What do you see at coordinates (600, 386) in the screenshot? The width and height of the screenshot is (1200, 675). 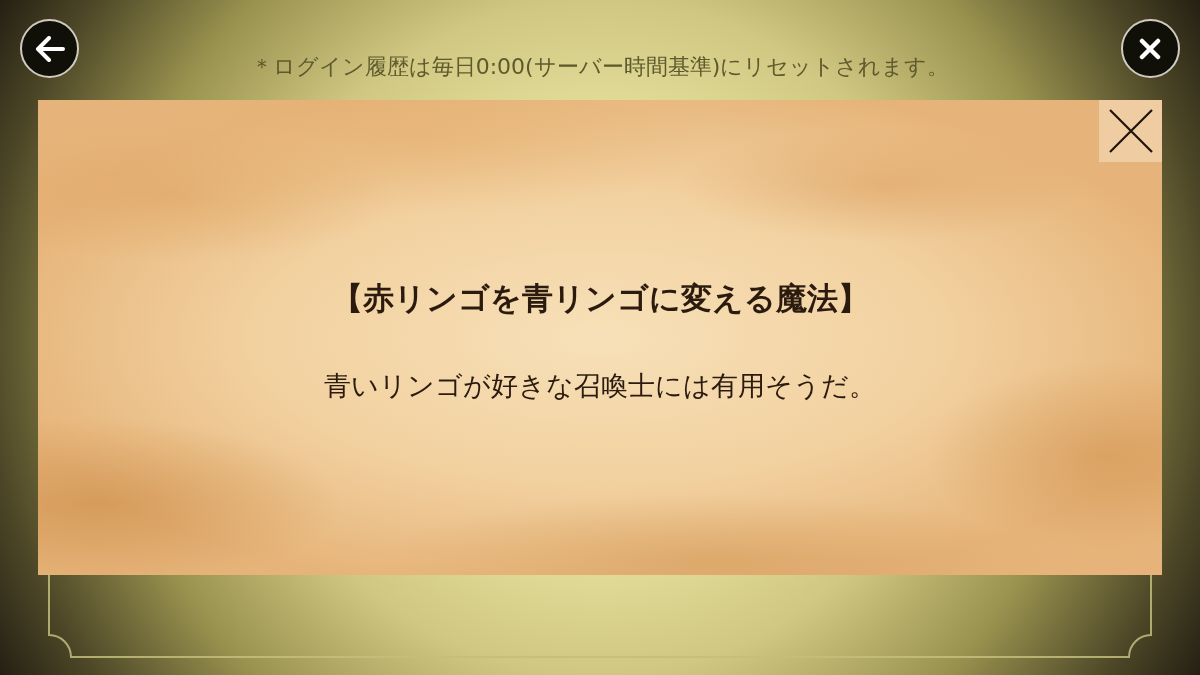 I see `dialog-description: 青いリンゴが好きな召喚士には有用そうだ。` at bounding box center [600, 386].